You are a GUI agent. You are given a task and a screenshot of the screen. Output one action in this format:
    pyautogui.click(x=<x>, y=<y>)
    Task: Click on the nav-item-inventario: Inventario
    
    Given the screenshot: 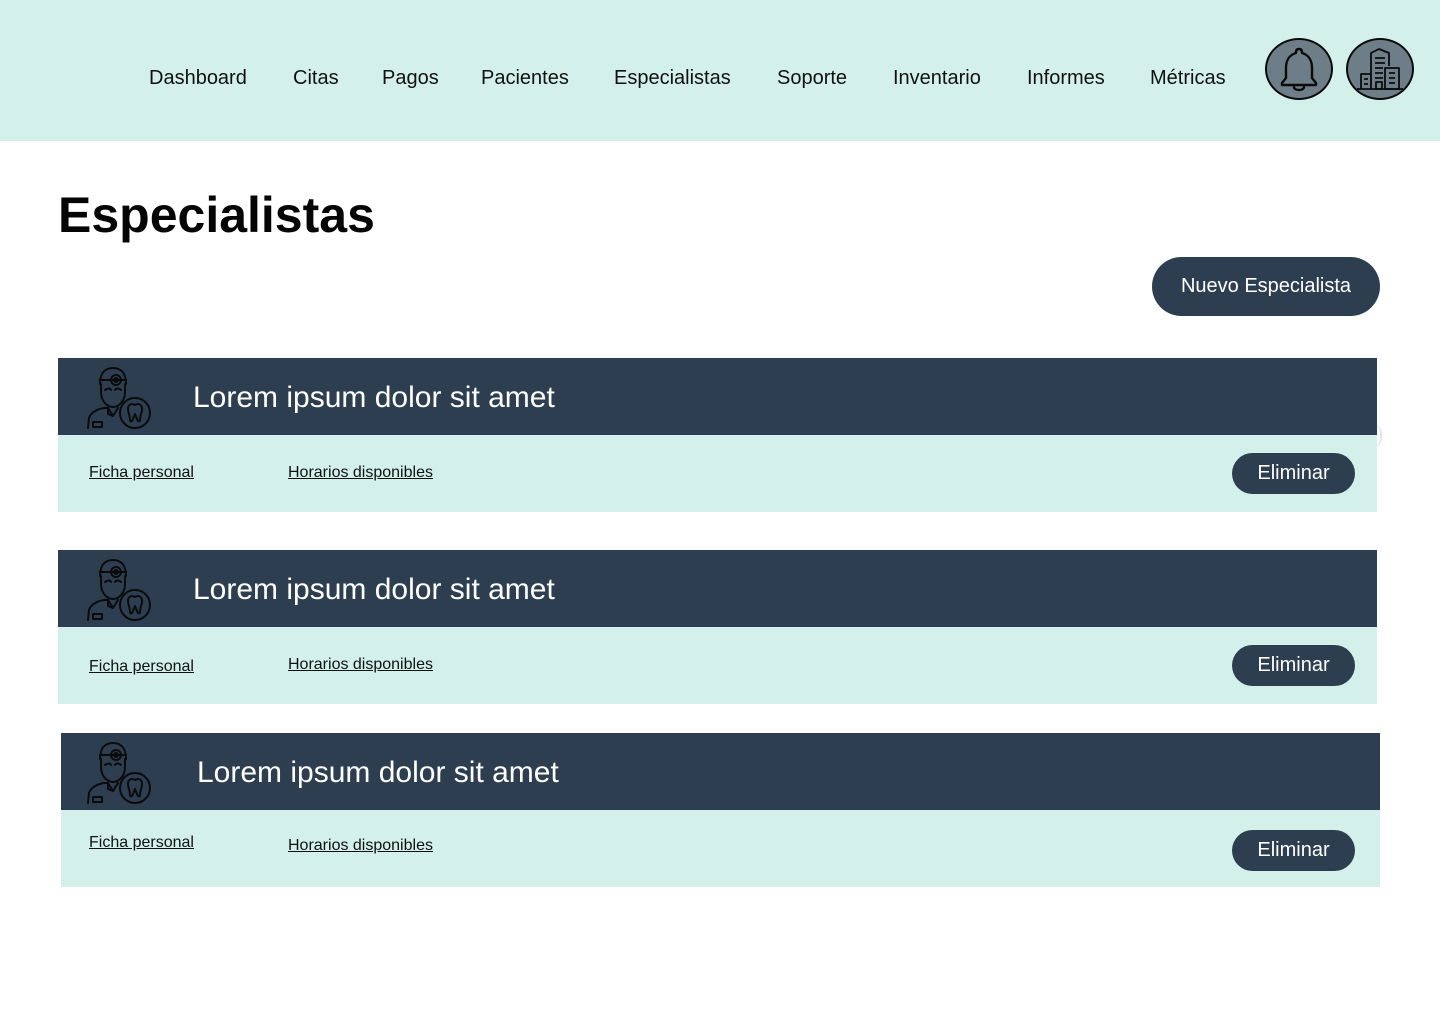 What is the action you would take?
    pyautogui.click(x=937, y=78)
    